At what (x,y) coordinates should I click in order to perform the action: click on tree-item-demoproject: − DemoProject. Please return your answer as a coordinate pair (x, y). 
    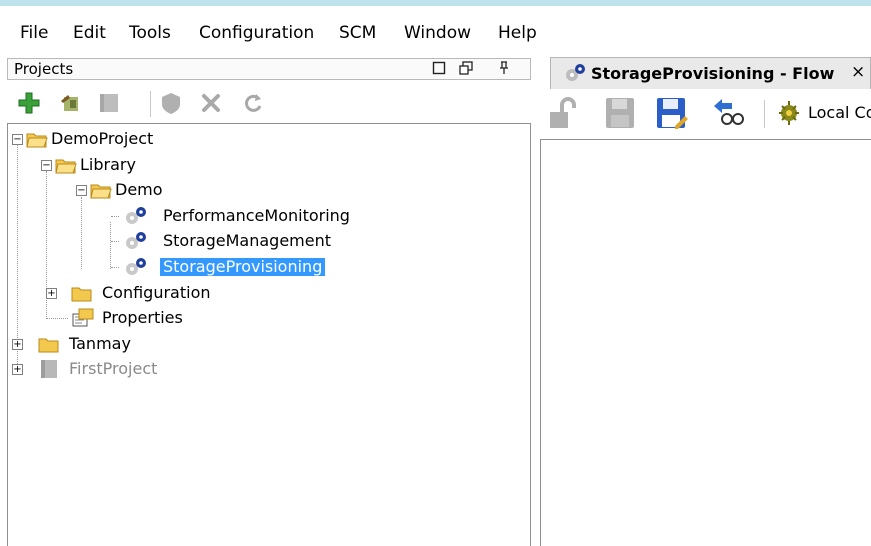
    Looking at the image, I should click on (158, 139).